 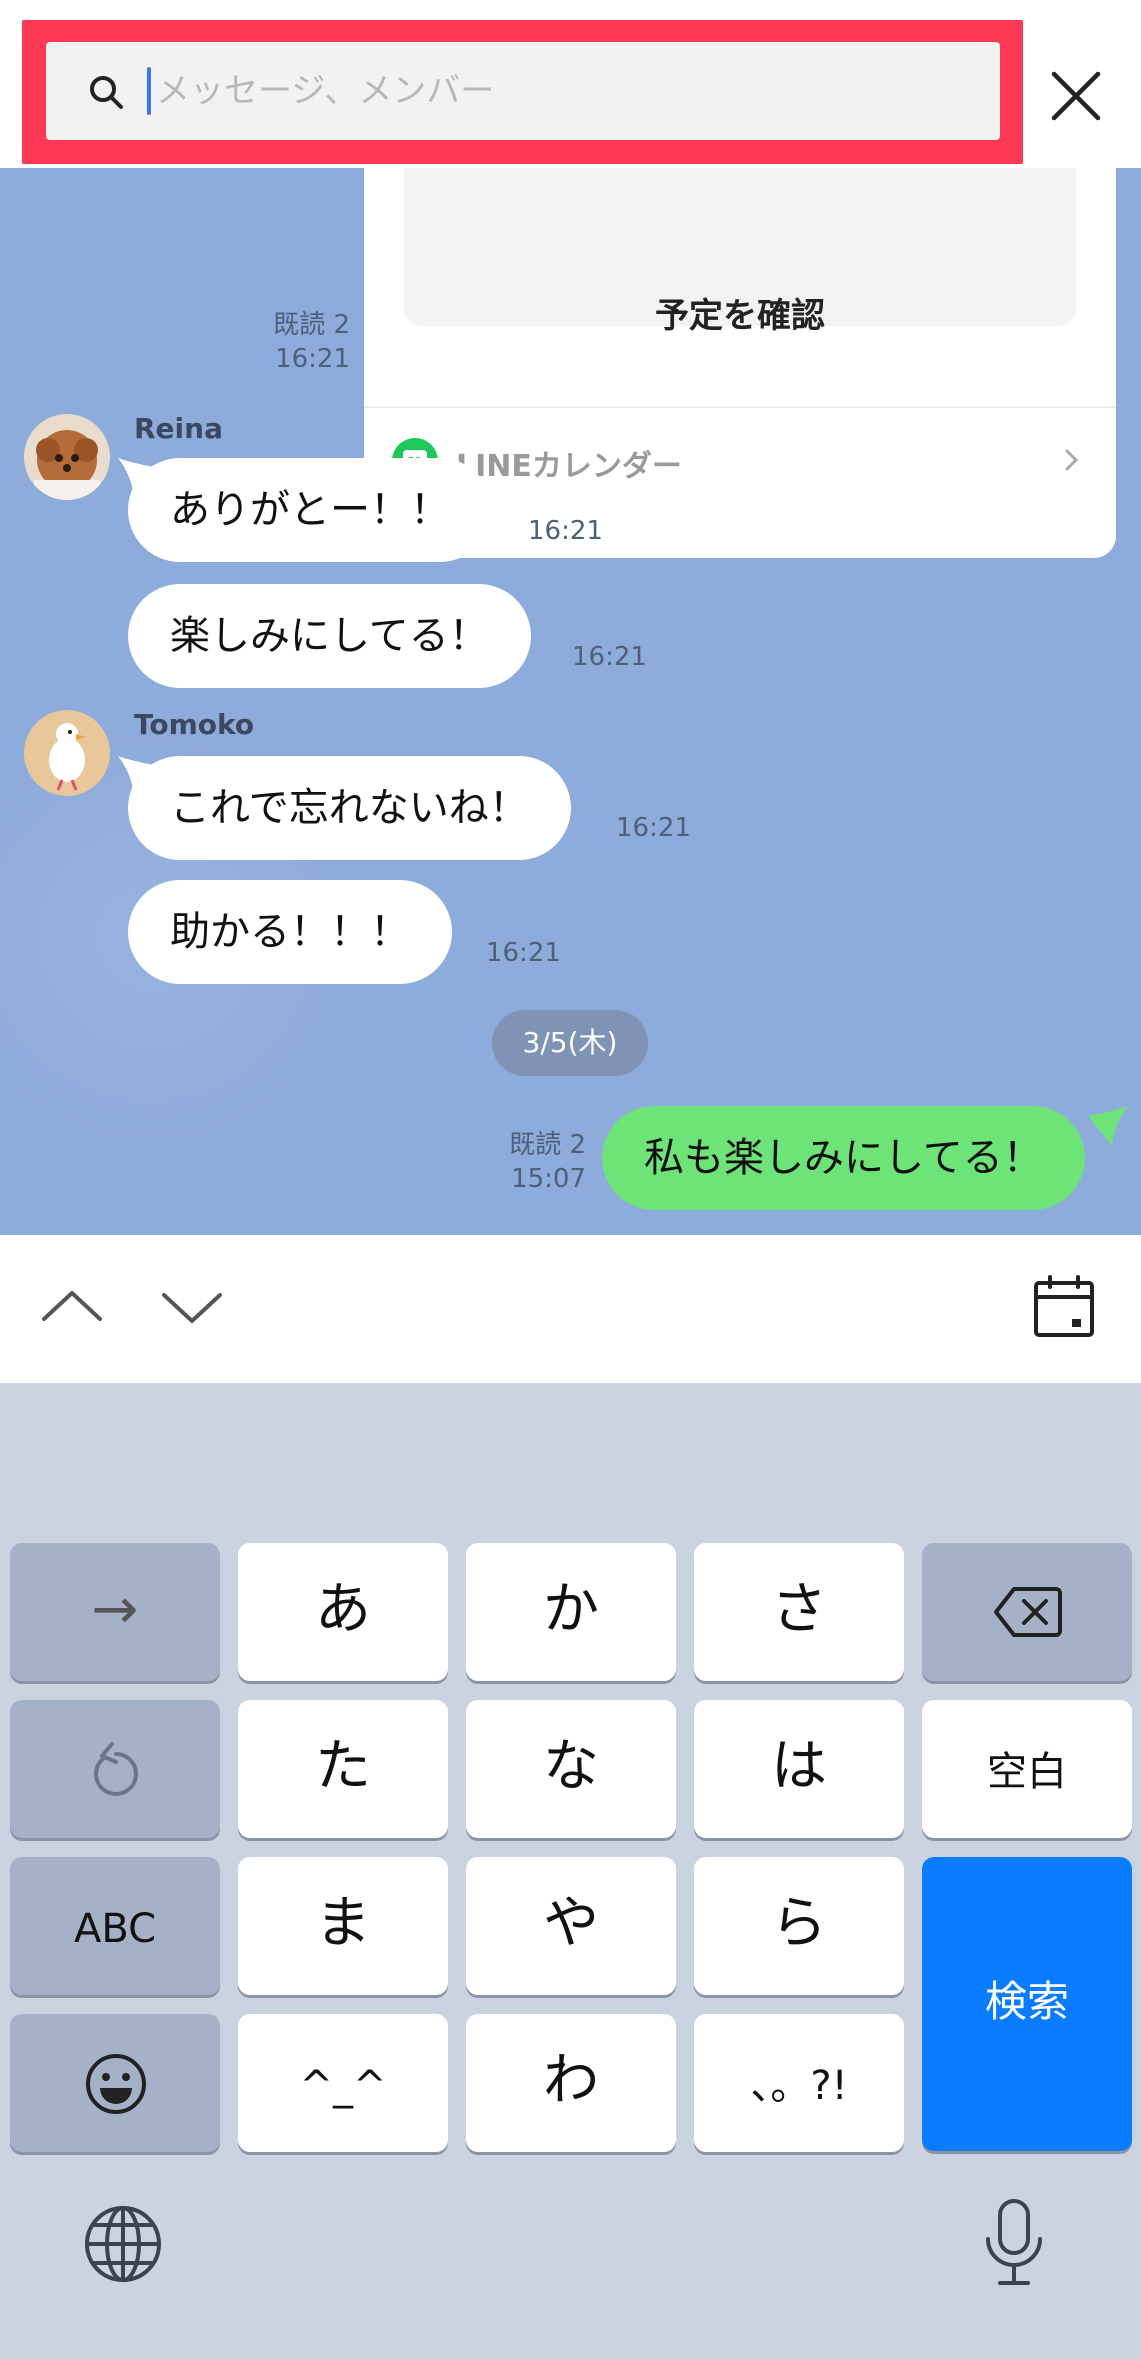 I want to click on chevron-up-icon, so click(x=72, y=1305).